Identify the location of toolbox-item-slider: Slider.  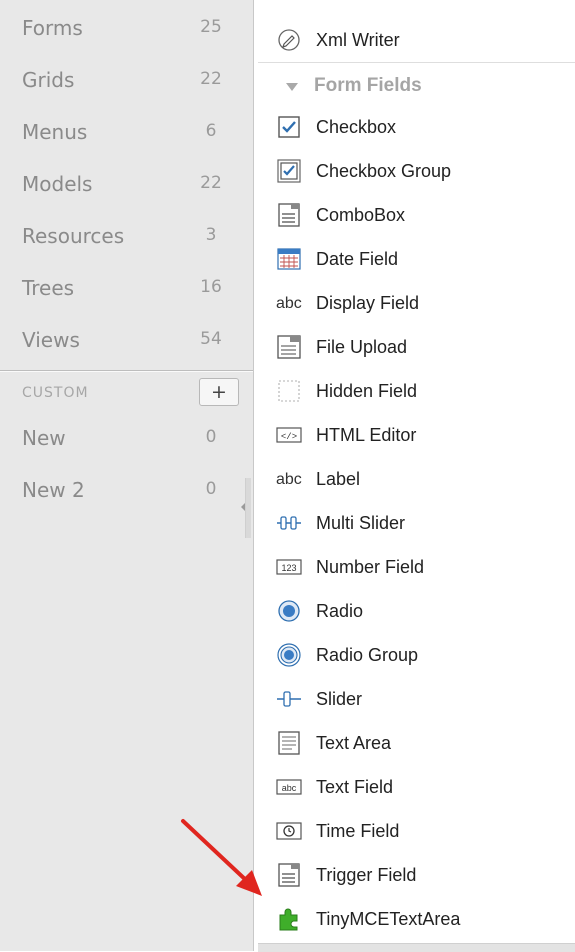
(416, 699).